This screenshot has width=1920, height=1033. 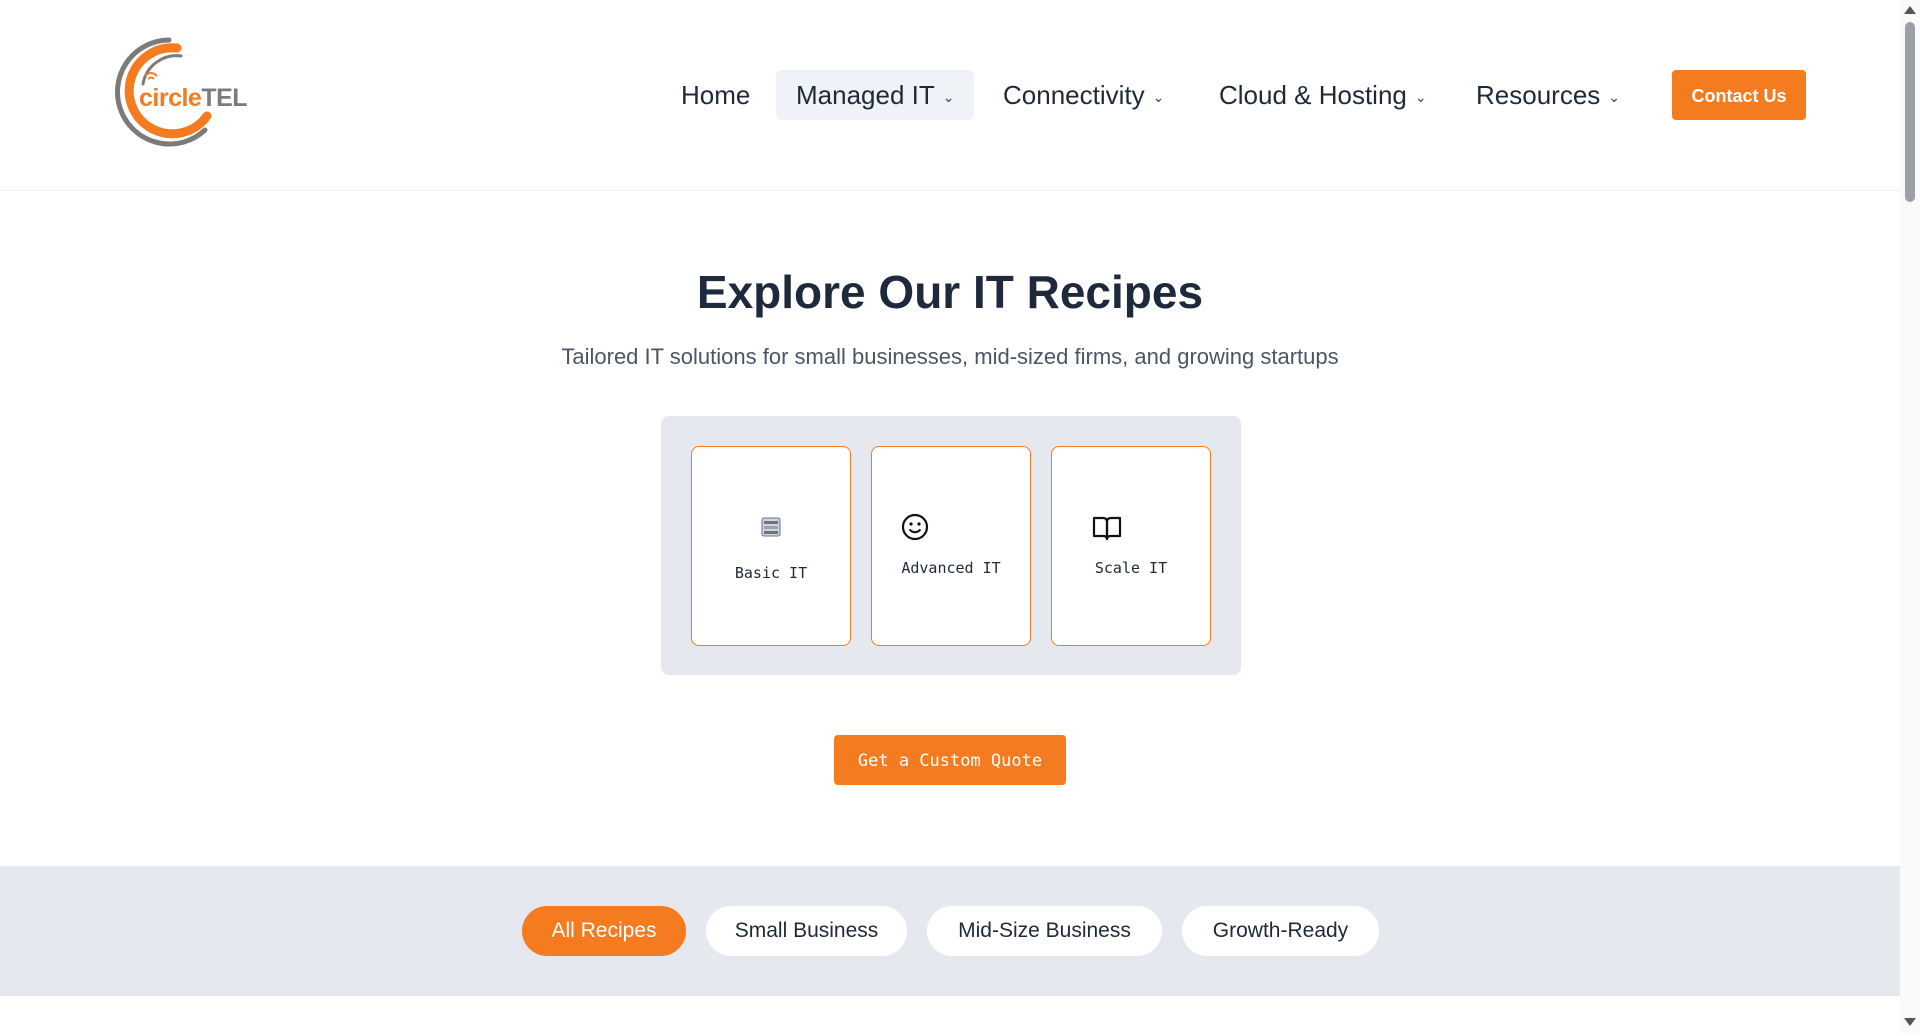 I want to click on card-basic-it: Basic IT, so click(x=771, y=546).